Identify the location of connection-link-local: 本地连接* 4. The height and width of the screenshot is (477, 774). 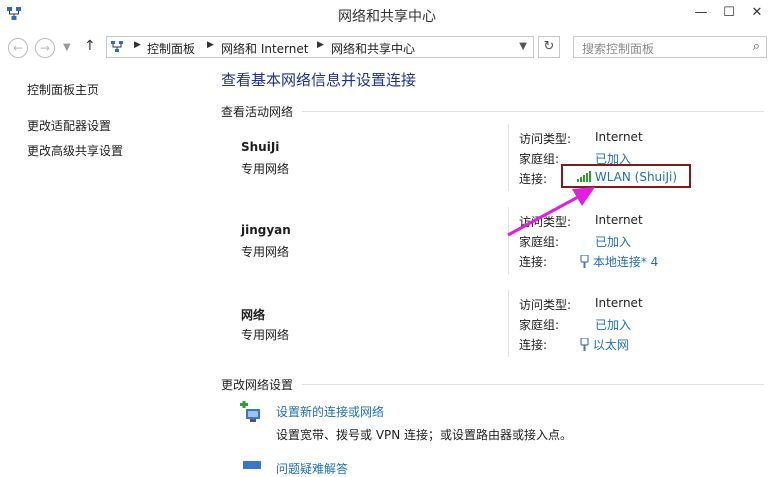
(619, 261).